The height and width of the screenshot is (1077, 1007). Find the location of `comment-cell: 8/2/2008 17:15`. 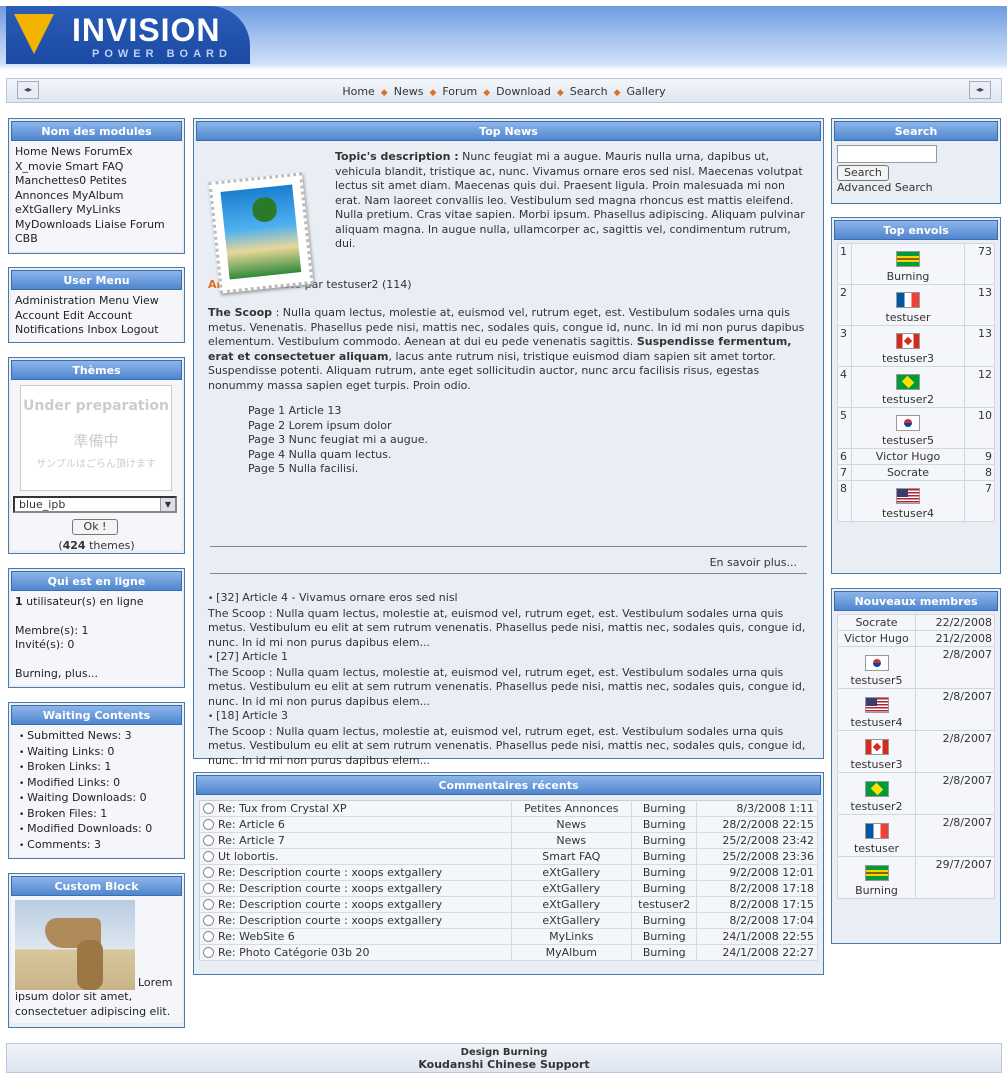

comment-cell: 8/2/2008 17:15 is located at coordinates (757, 904).